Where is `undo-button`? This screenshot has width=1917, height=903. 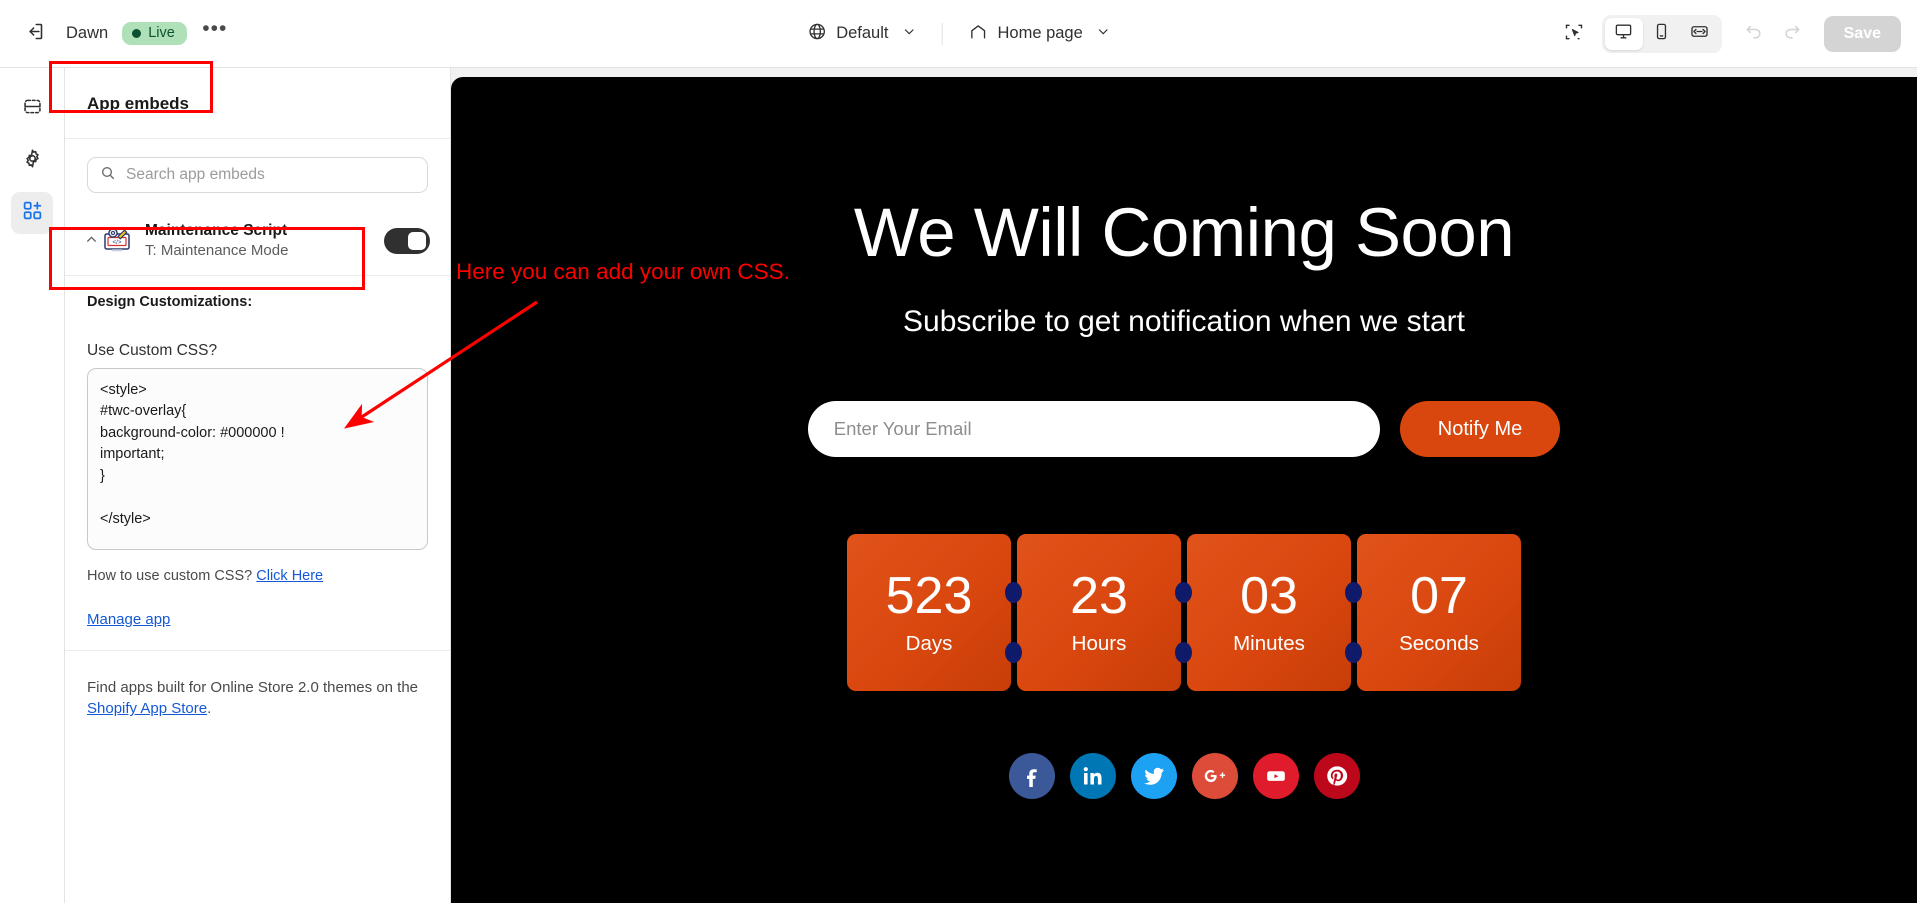 undo-button is located at coordinates (1754, 34).